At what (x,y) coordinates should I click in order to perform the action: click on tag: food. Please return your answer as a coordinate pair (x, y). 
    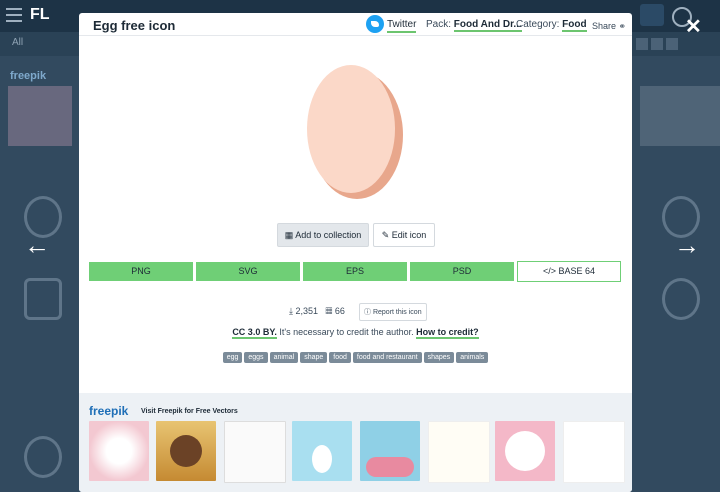
    Looking at the image, I should click on (340, 357).